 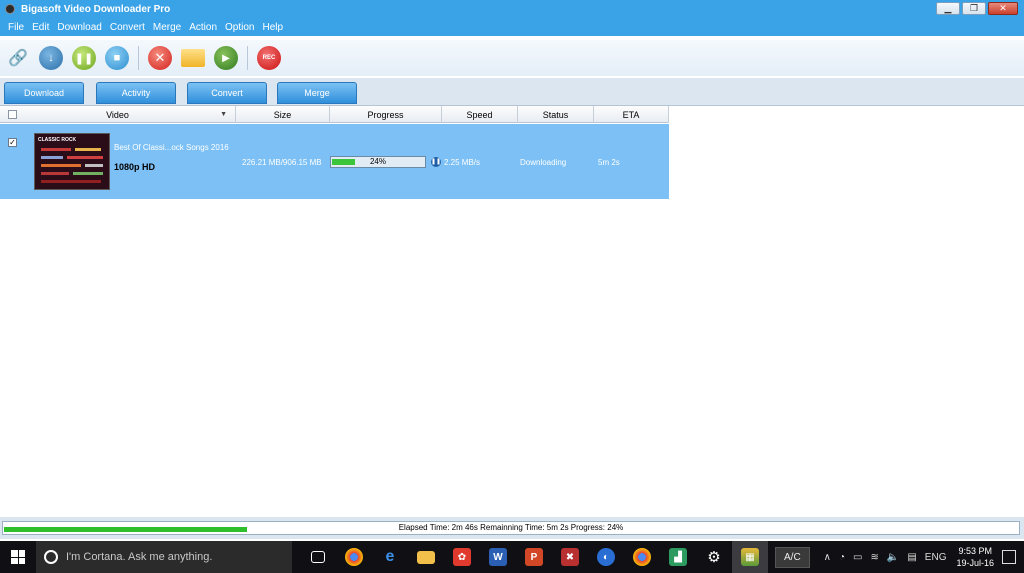 I want to click on start-button, so click(x=18, y=557).